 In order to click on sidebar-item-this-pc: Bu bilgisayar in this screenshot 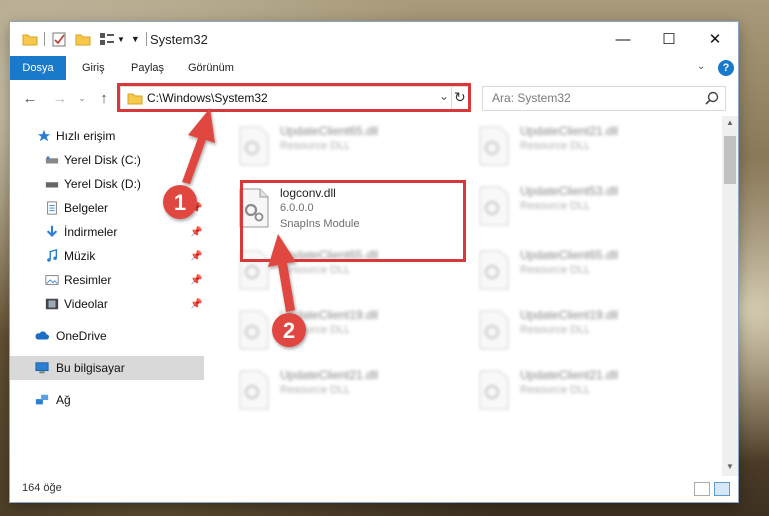, I will do `click(107, 368)`.